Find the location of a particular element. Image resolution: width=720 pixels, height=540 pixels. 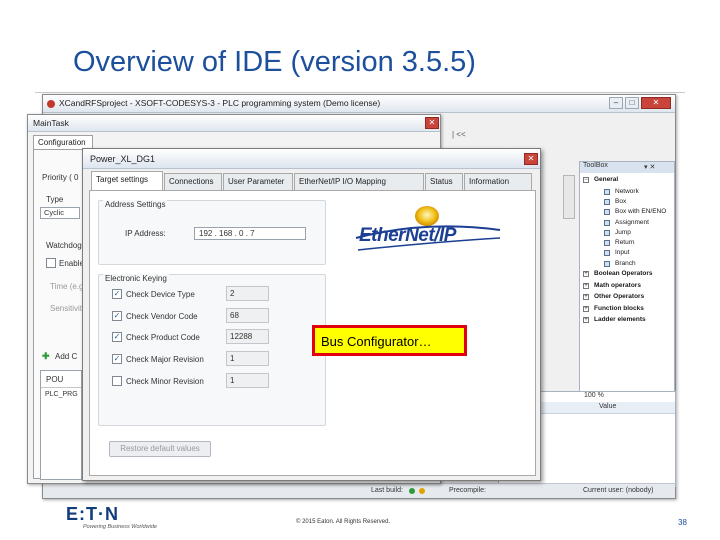

toolbox-item: Box is located at coordinates (627, 202).